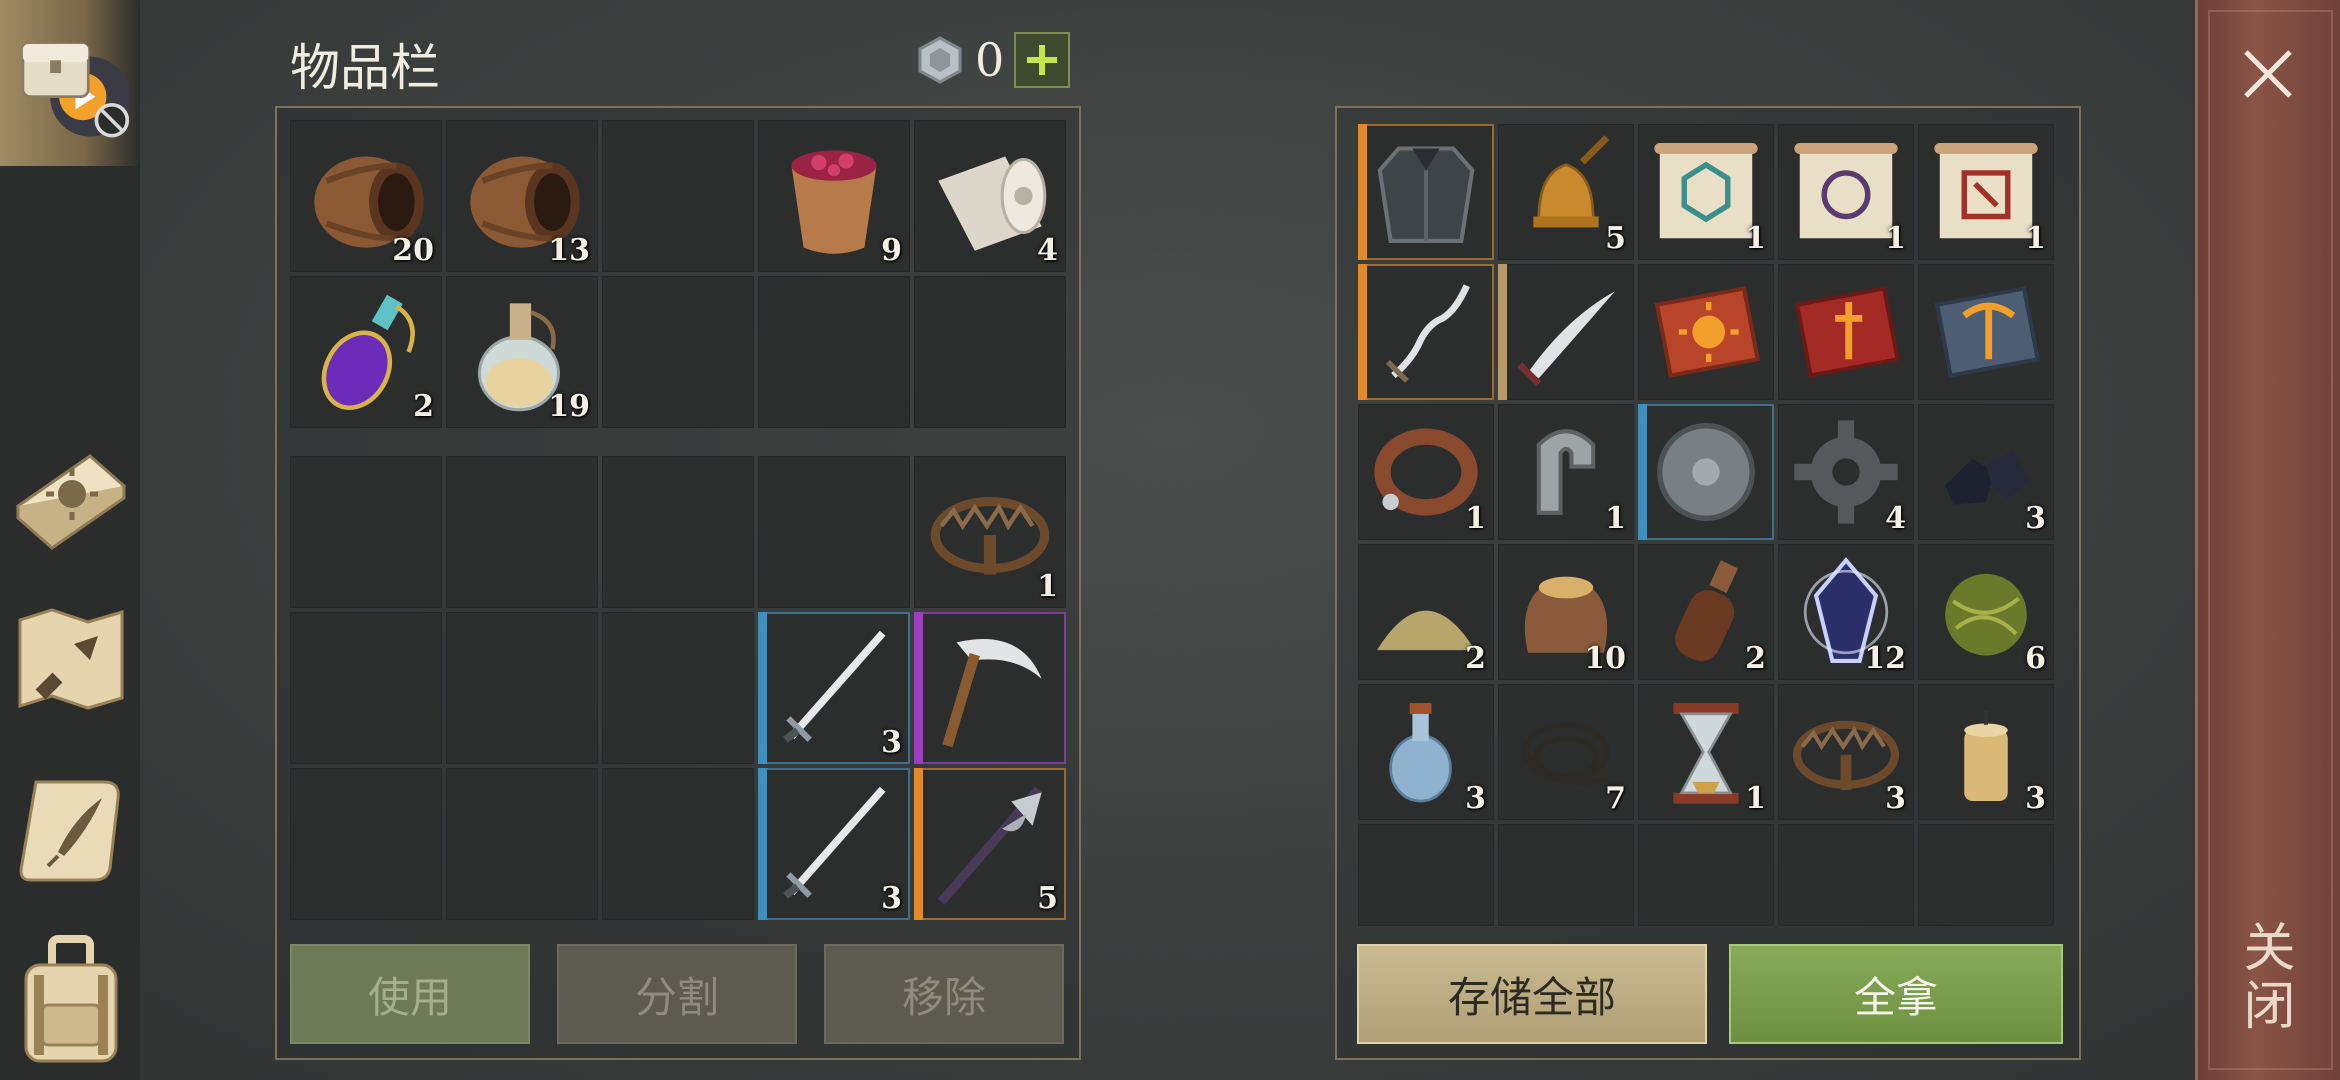  I want to click on close-icon, so click(2268, 74).